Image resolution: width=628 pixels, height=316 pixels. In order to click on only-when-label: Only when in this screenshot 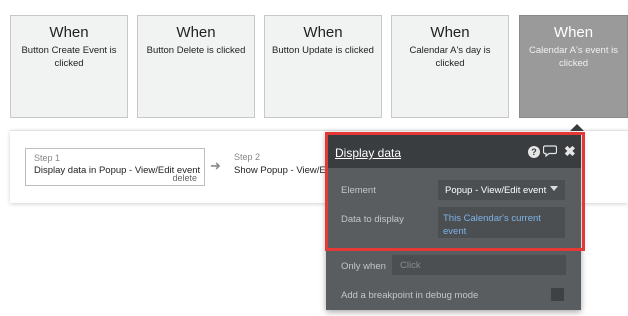, I will do `click(363, 266)`.